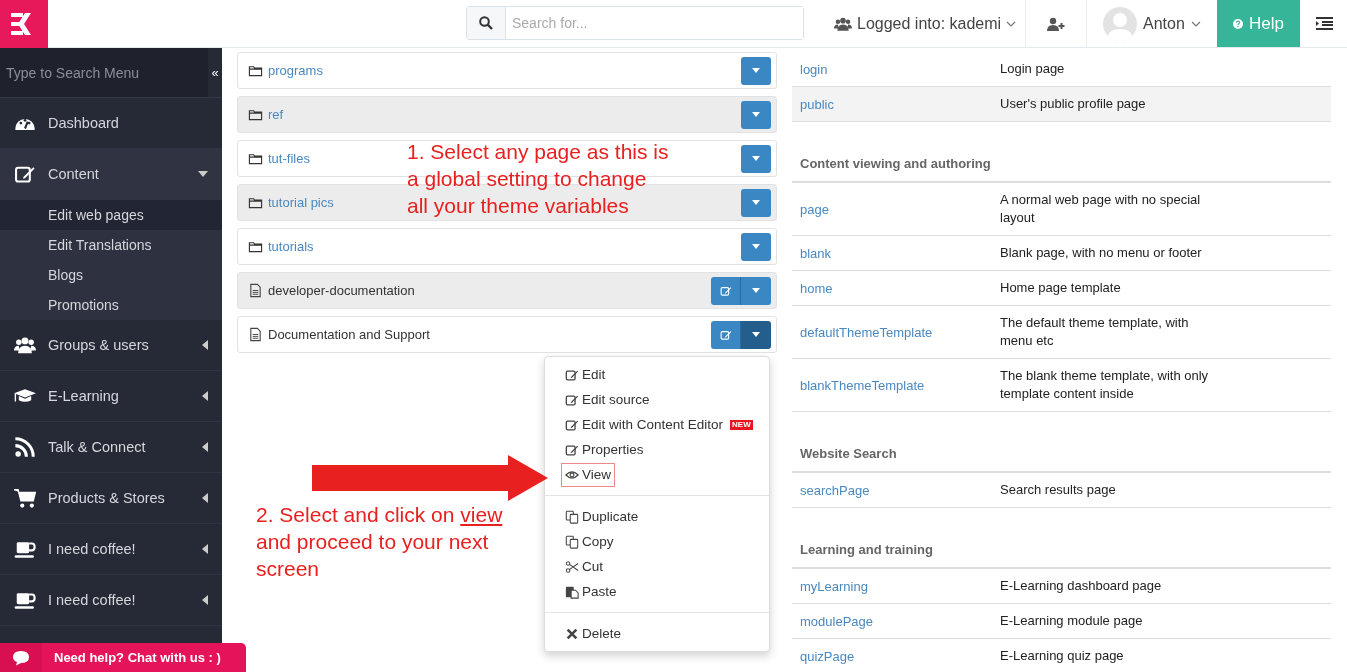 This screenshot has height=672, width=1347. I want to click on sidebar-item: Groups & users, so click(111, 345).